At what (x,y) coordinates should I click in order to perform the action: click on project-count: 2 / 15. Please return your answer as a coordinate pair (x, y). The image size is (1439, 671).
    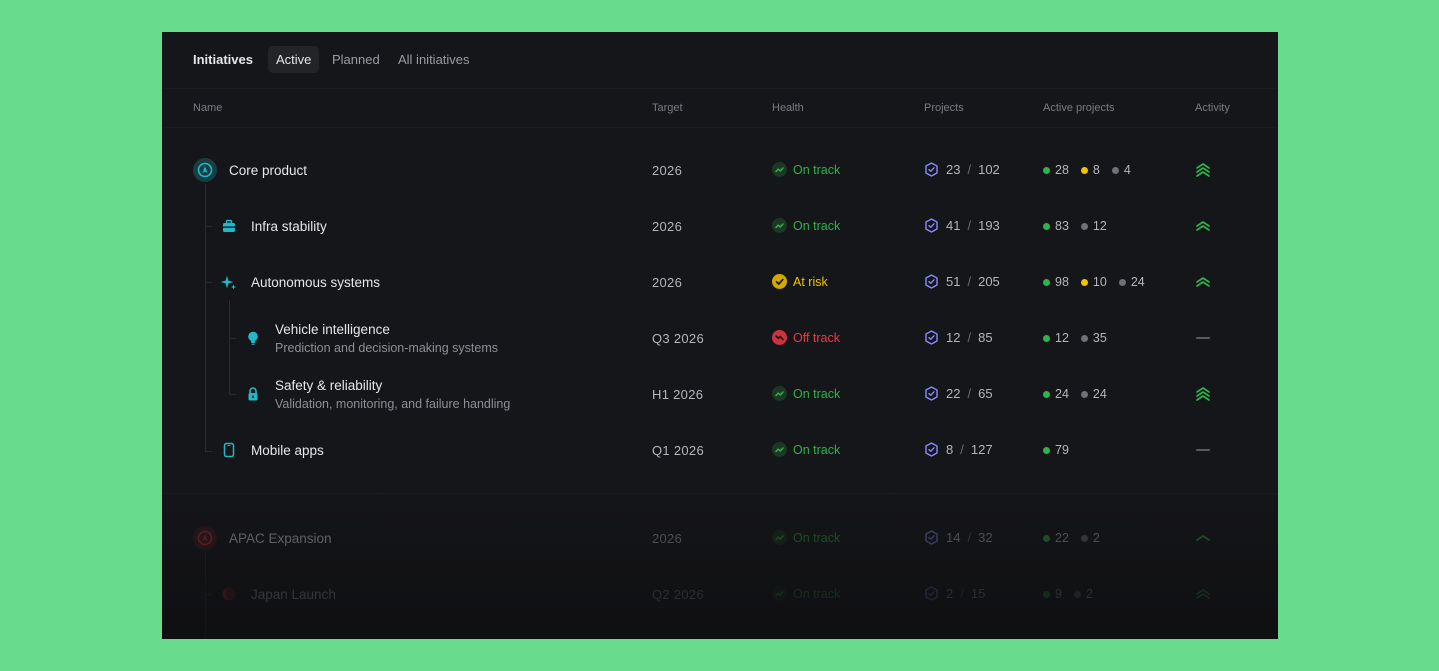
    Looking at the image, I should click on (954, 593).